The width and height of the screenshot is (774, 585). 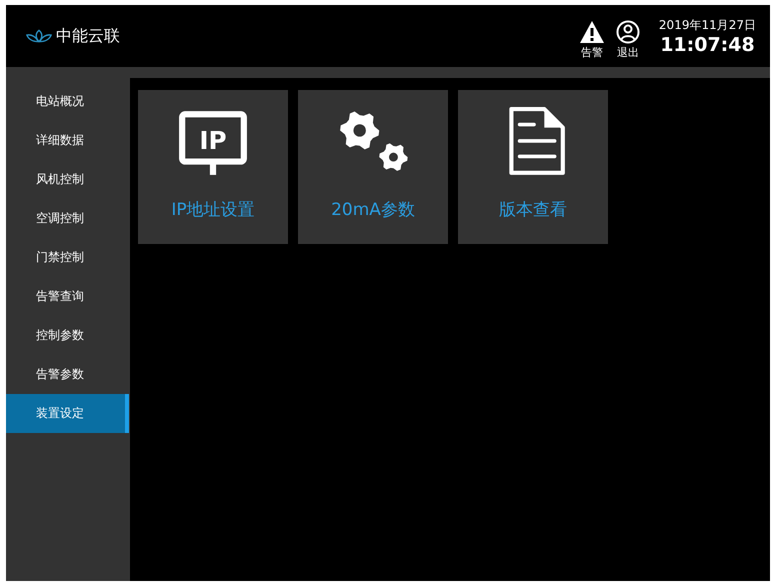 I want to click on date-text: 2019年11月27日, so click(x=707, y=25).